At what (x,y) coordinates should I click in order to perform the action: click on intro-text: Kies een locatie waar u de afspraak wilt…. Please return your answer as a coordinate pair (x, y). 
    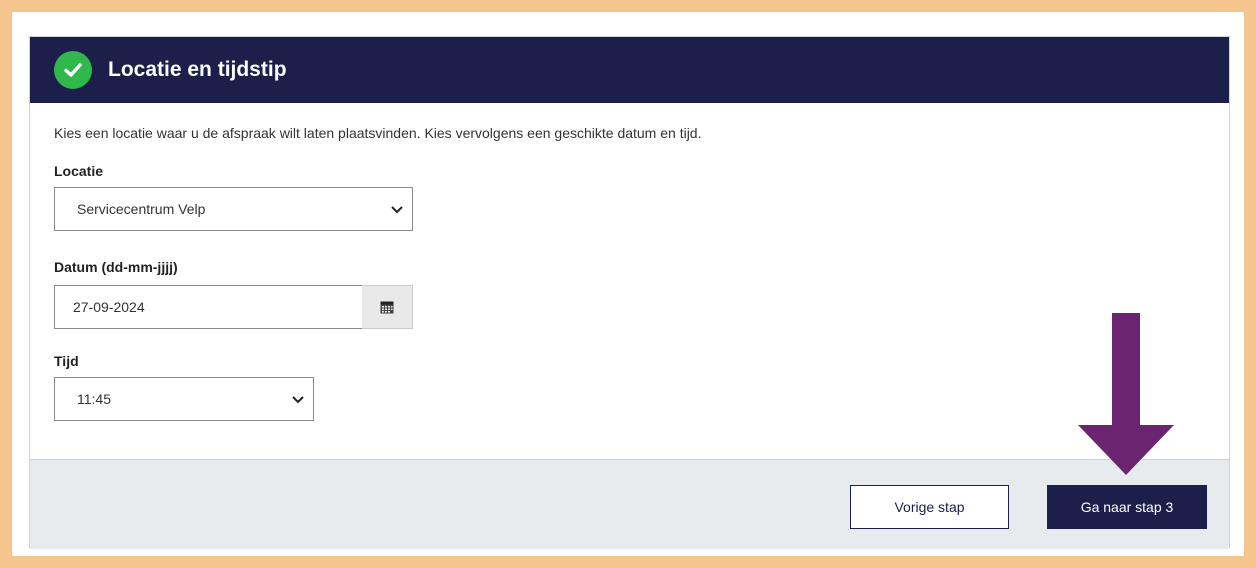
    Looking at the image, I should click on (378, 133).